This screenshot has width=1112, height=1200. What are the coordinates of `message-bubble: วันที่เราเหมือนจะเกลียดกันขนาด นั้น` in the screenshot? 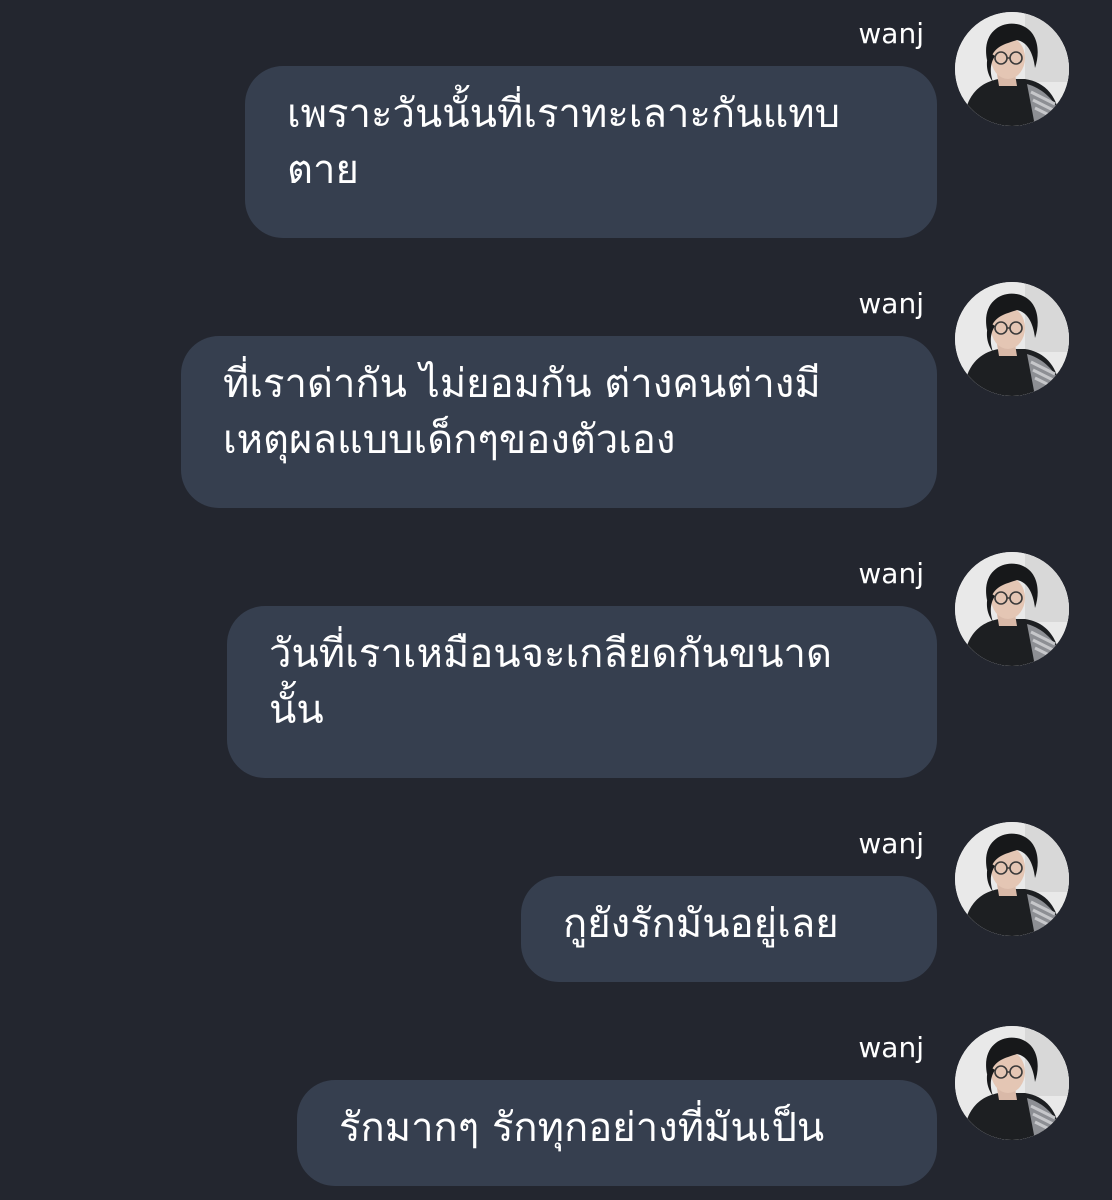 It's located at (582, 692).